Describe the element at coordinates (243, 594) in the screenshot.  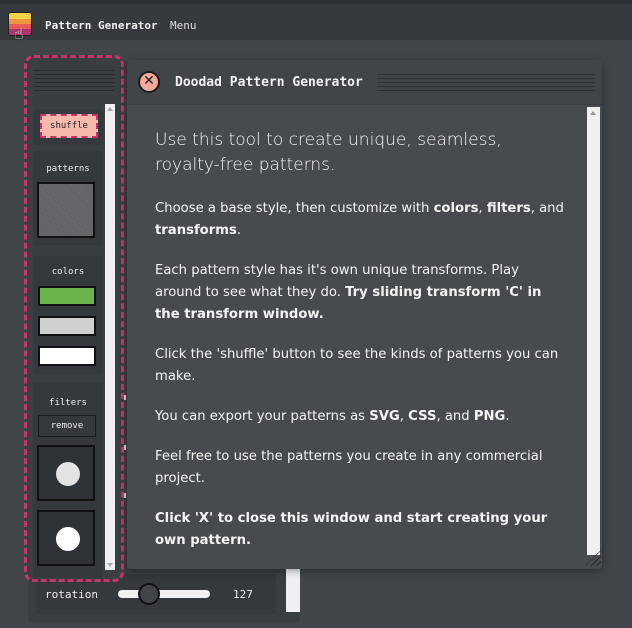
I see `rotation-value: 127` at that location.